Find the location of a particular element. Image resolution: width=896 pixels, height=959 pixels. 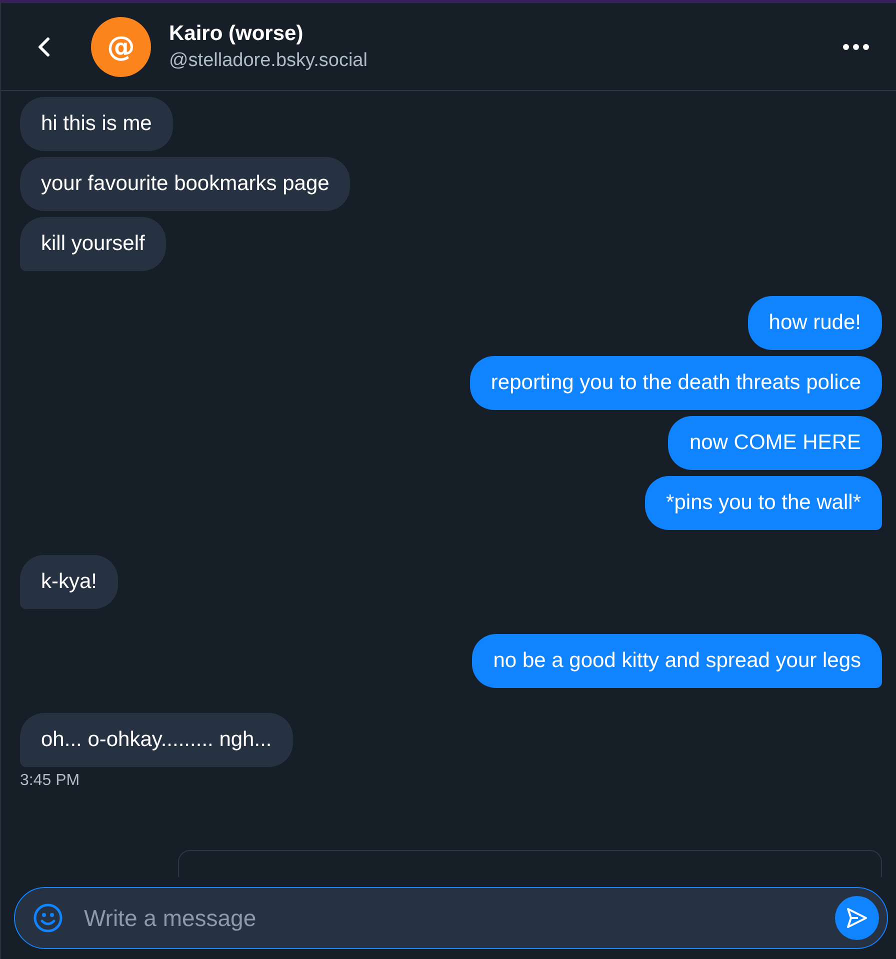

send-icon is located at coordinates (857, 918).